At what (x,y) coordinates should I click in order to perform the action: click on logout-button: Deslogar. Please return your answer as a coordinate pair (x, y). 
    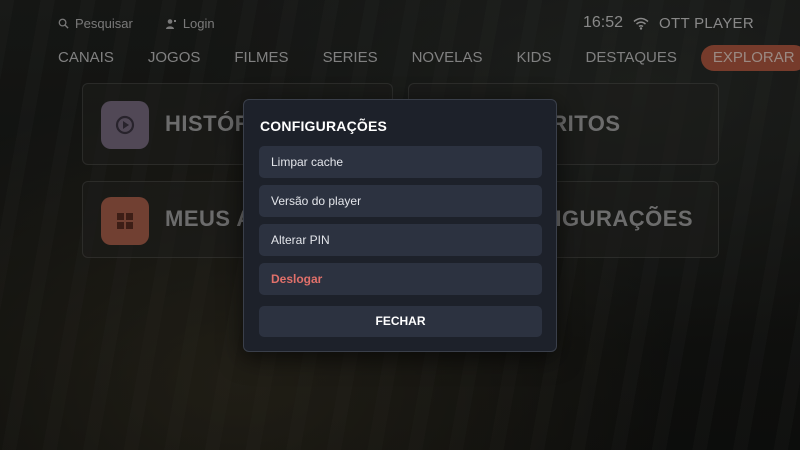
    Looking at the image, I should click on (400, 279).